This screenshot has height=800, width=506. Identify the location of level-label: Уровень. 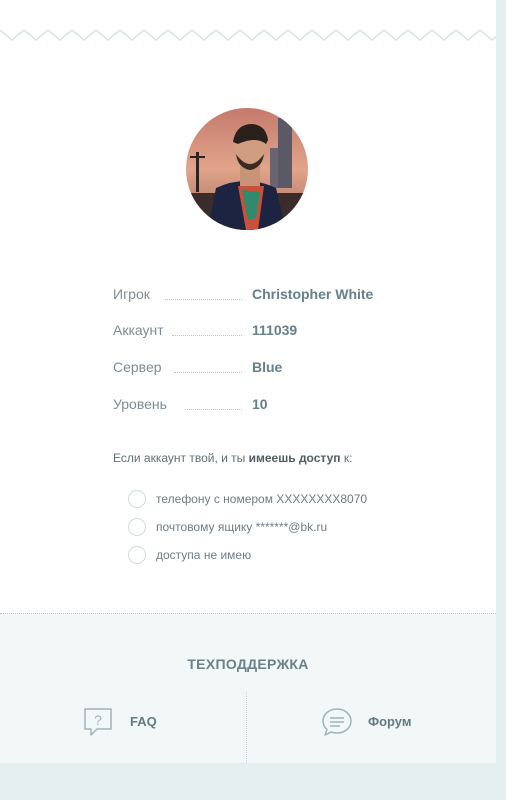
(143, 404).